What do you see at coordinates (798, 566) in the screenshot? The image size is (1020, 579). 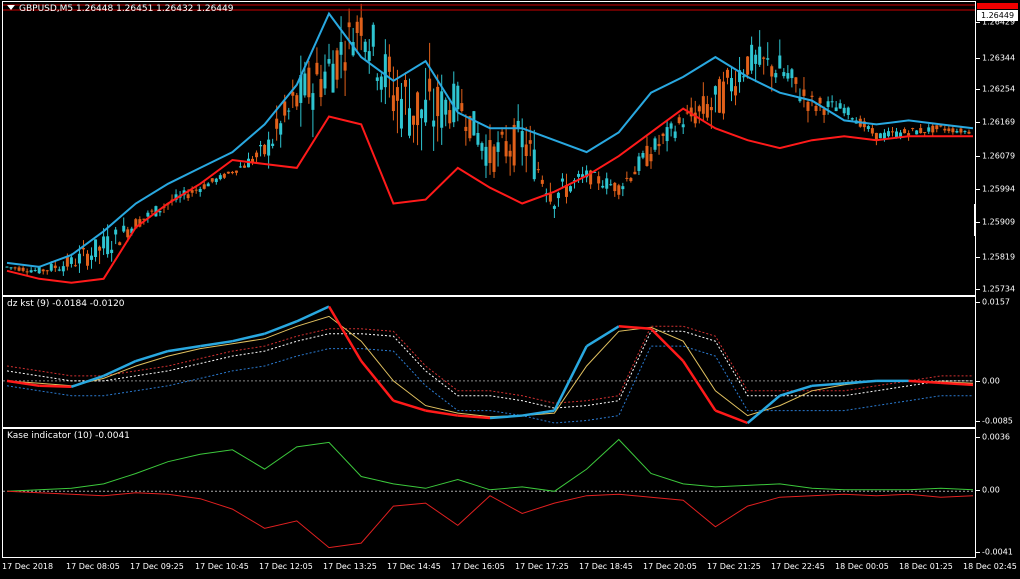 I see `time-tick-label: 17 Dec 22:45` at bounding box center [798, 566].